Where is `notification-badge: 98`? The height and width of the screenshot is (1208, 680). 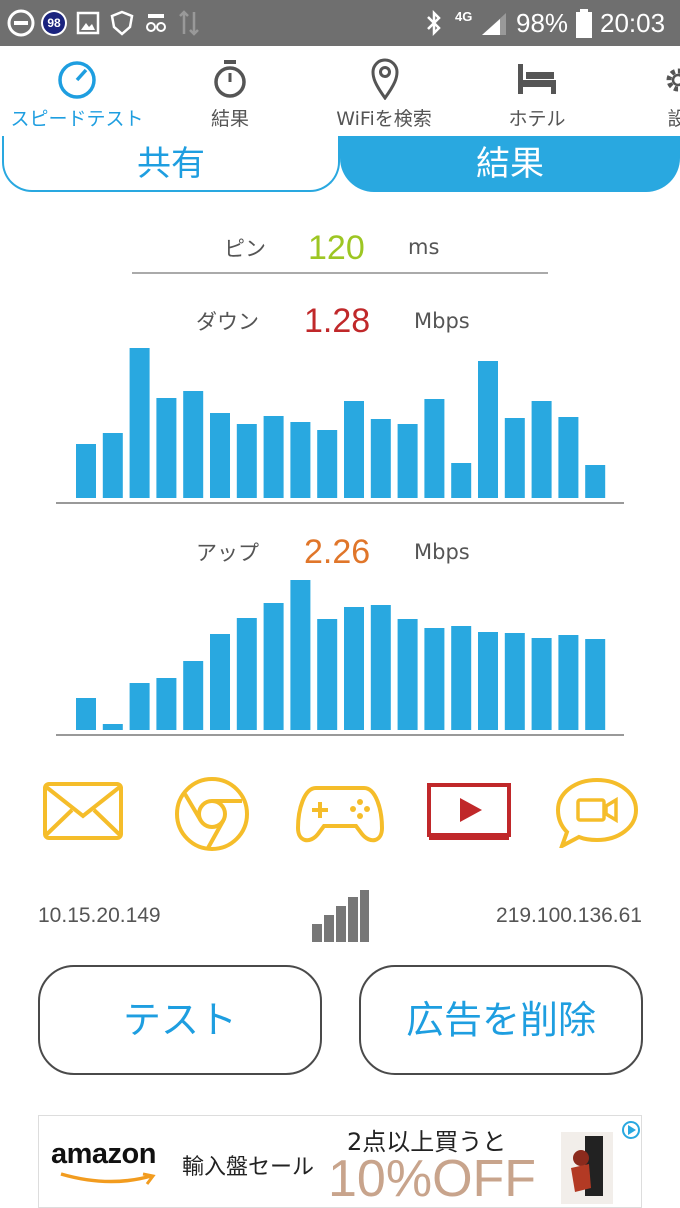
notification-badge: 98 is located at coordinates (54, 23).